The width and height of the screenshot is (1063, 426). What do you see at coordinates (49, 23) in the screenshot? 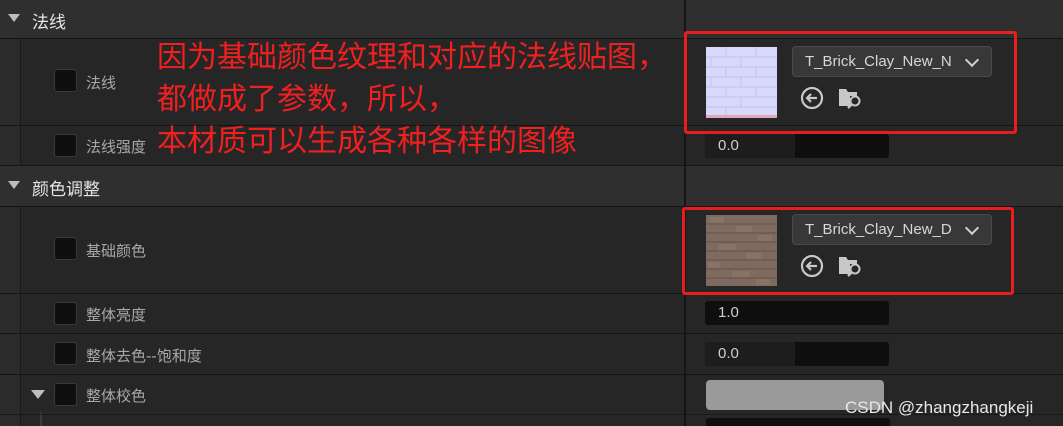
I see `section-title: 法线` at bounding box center [49, 23].